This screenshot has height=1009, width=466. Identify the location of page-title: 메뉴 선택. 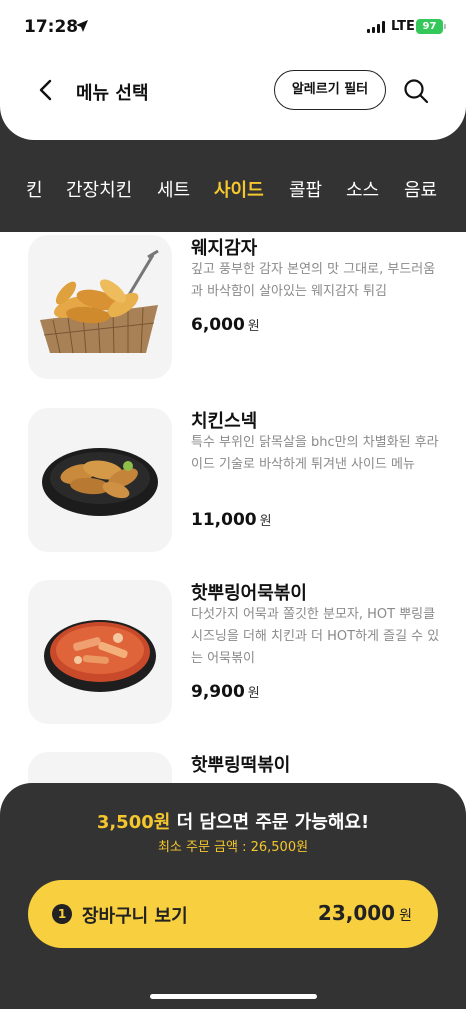
(112, 93).